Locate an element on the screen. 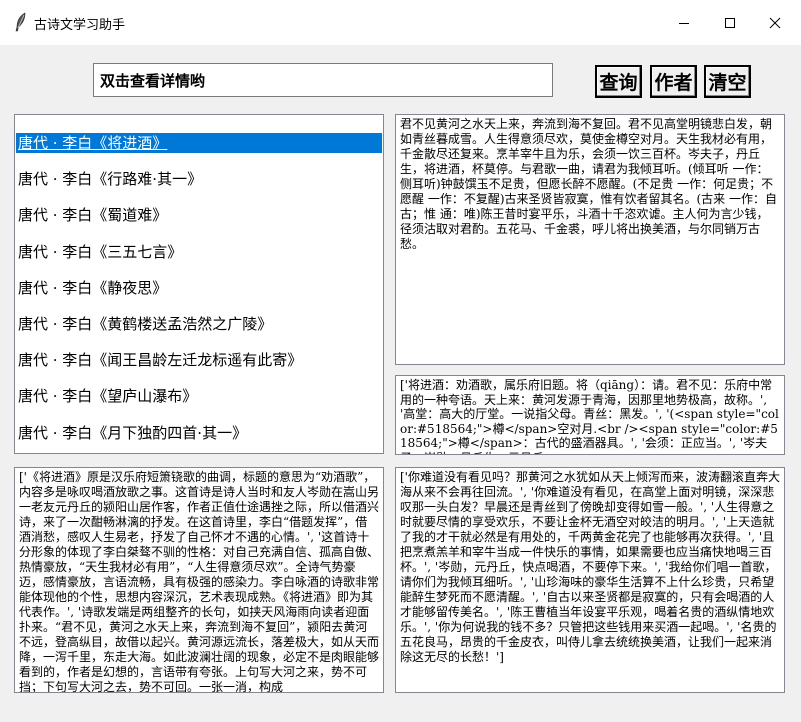 The image size is (801, 722). list-item: 唐代 · 李白《行路难·其一》 is located at coordinates (199, 179).